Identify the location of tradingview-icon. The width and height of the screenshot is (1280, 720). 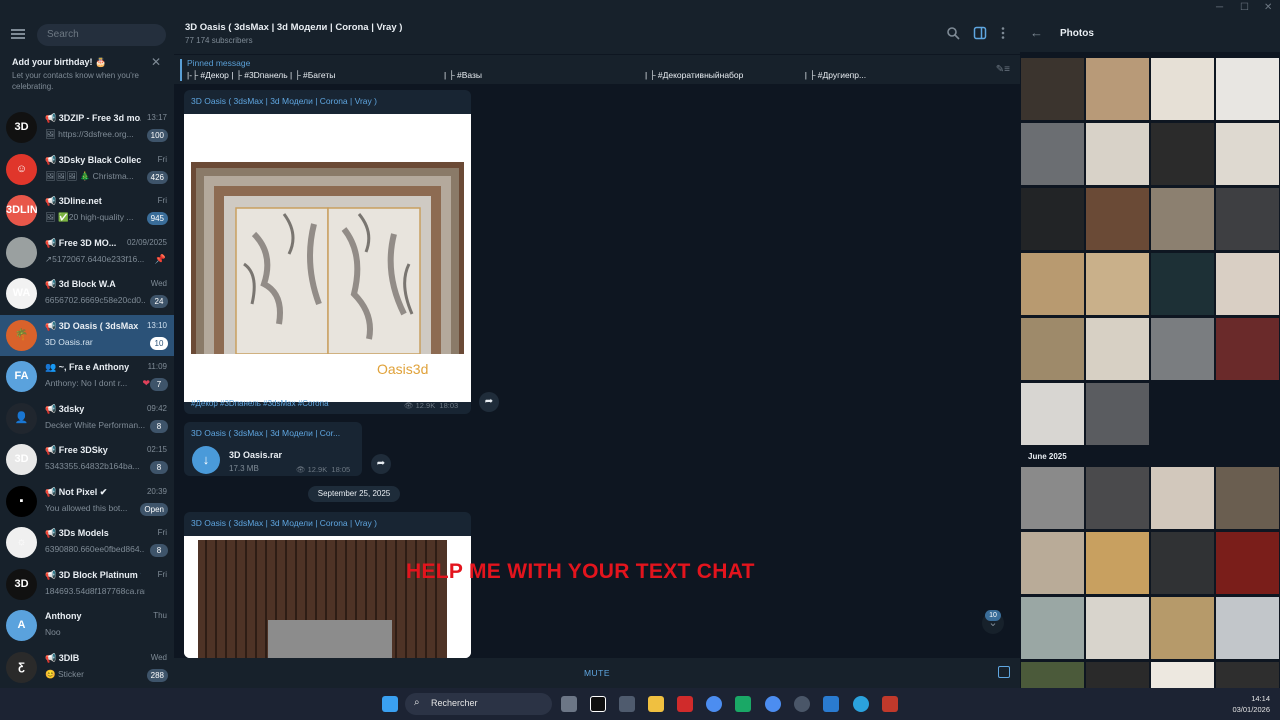
(598, 704).